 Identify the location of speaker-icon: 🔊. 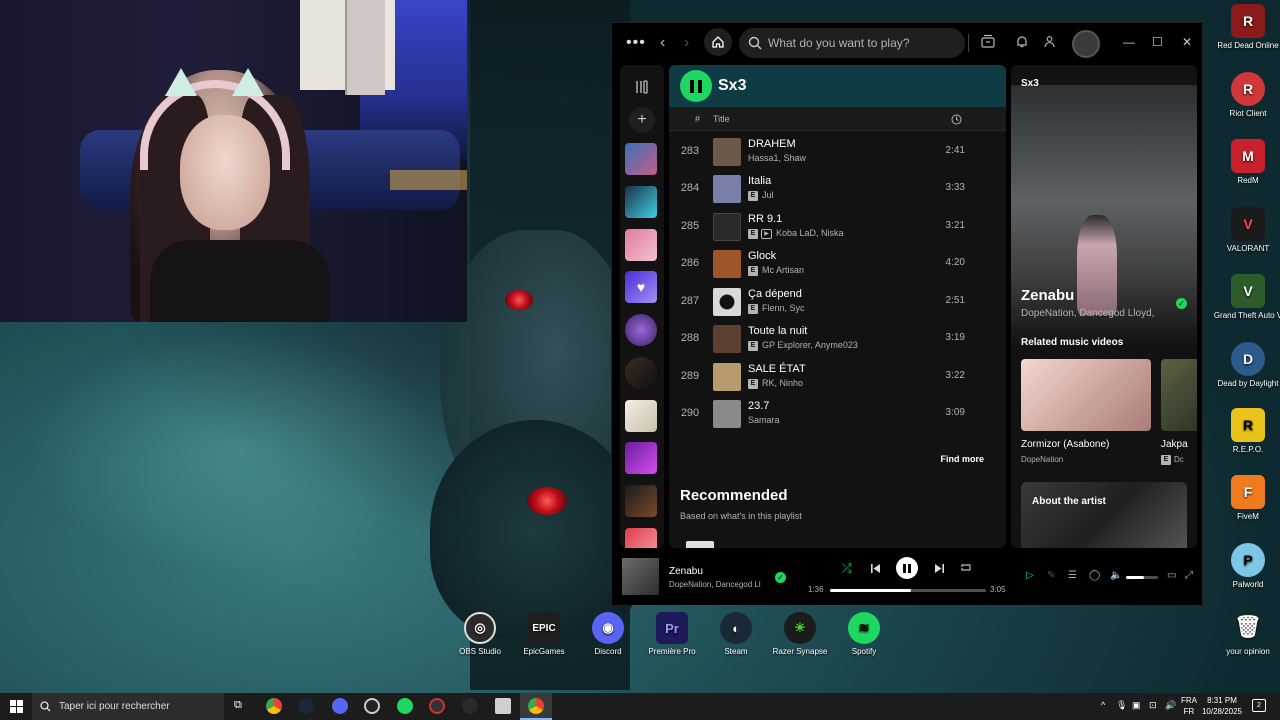
(1170, 705).